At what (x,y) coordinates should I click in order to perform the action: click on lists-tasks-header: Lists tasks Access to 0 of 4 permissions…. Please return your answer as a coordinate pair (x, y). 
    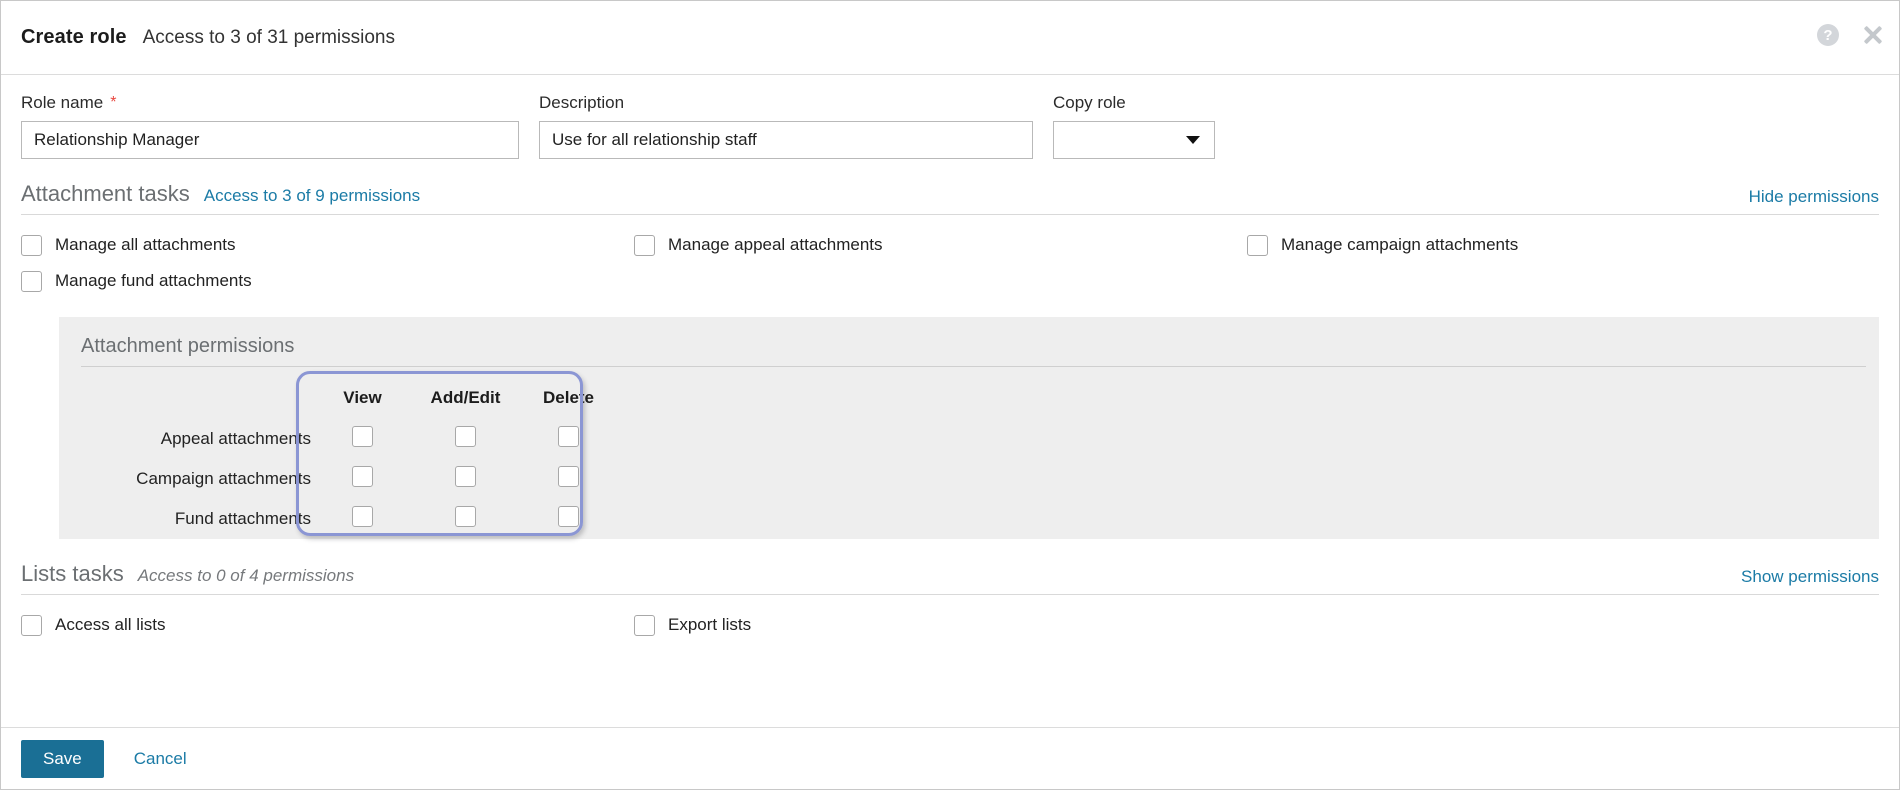
    Looking at the image, I should click on (950, 578).